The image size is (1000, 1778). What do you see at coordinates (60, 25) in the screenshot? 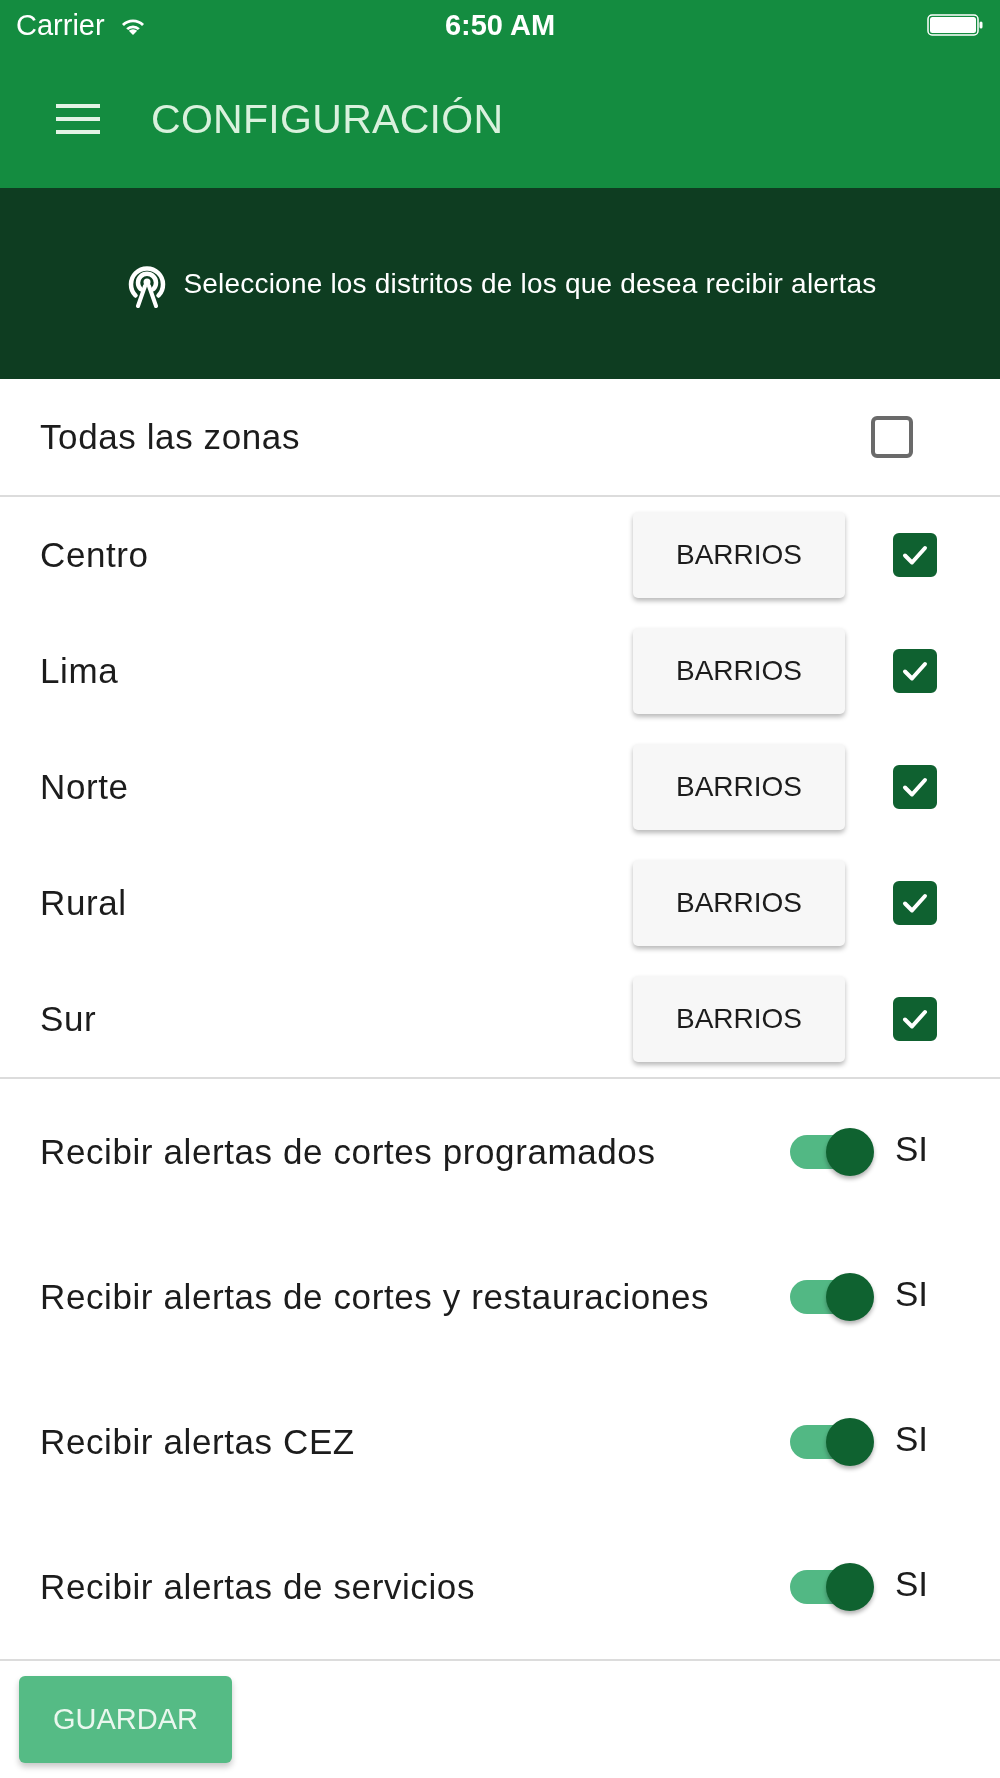
I see `carrier-name: Carrier` at bounding box center [60, 25].